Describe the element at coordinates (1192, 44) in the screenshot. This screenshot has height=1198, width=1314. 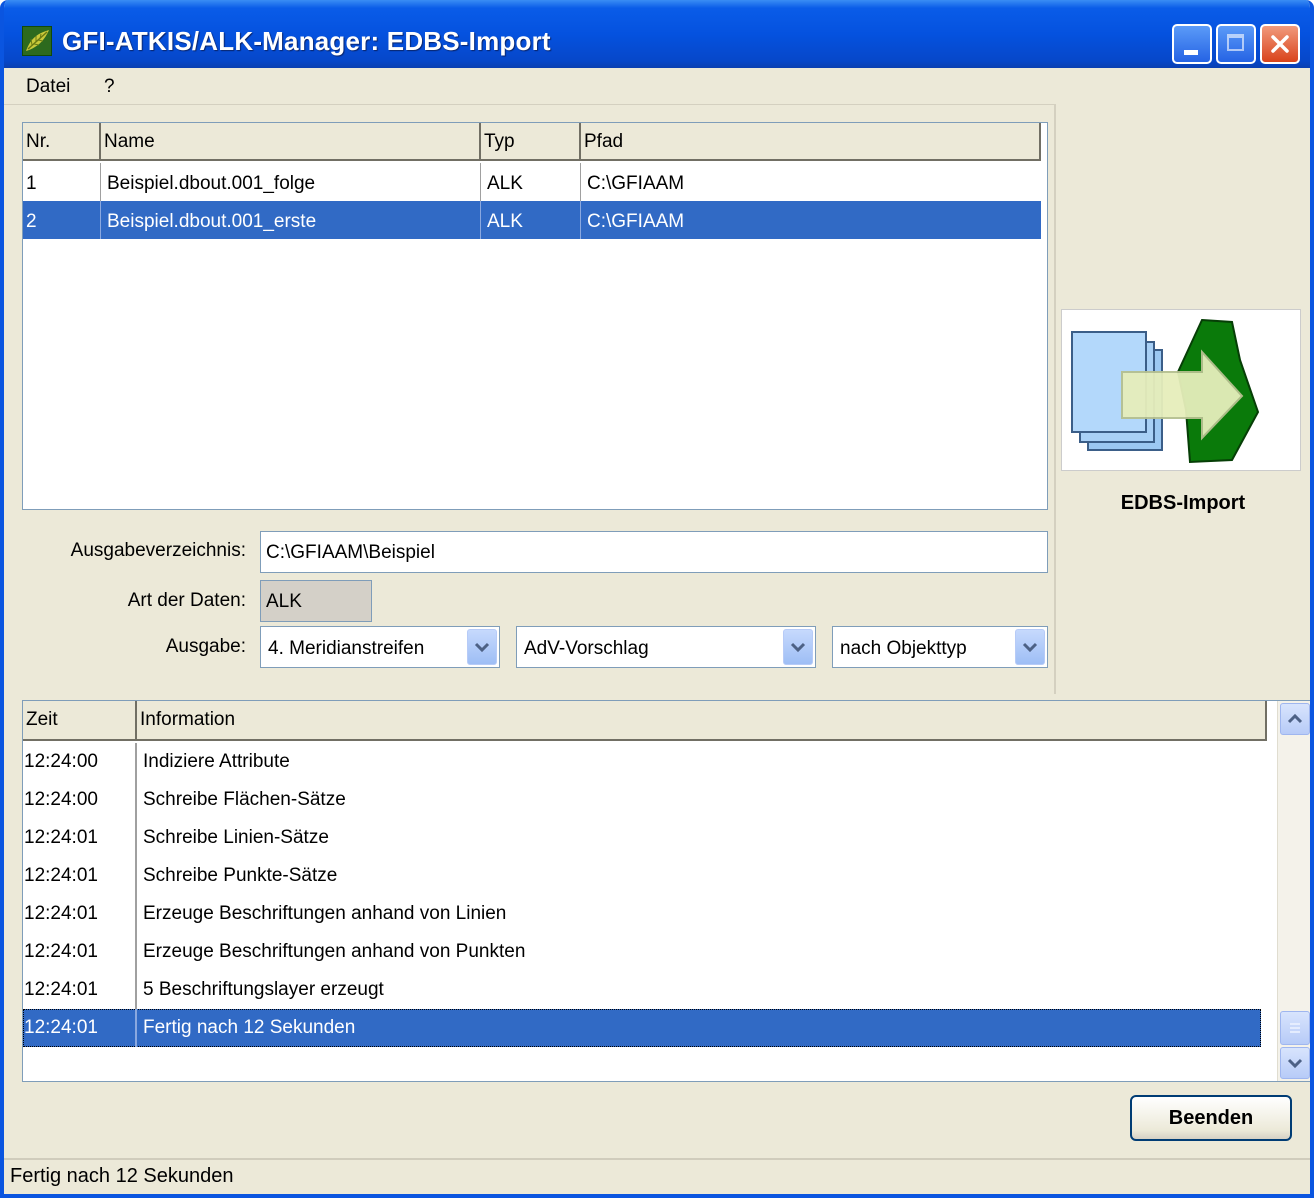
I see `minimize-button` at that location.